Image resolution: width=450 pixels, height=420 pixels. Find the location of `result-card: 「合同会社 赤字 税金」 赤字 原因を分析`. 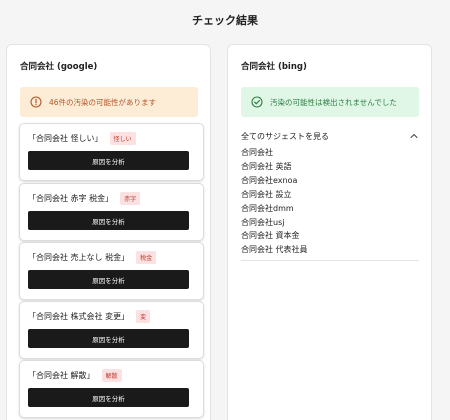

result-card: 「合同会社 赤字 税金」 赤字 原因を分析 is located at coordinates (111, 212).